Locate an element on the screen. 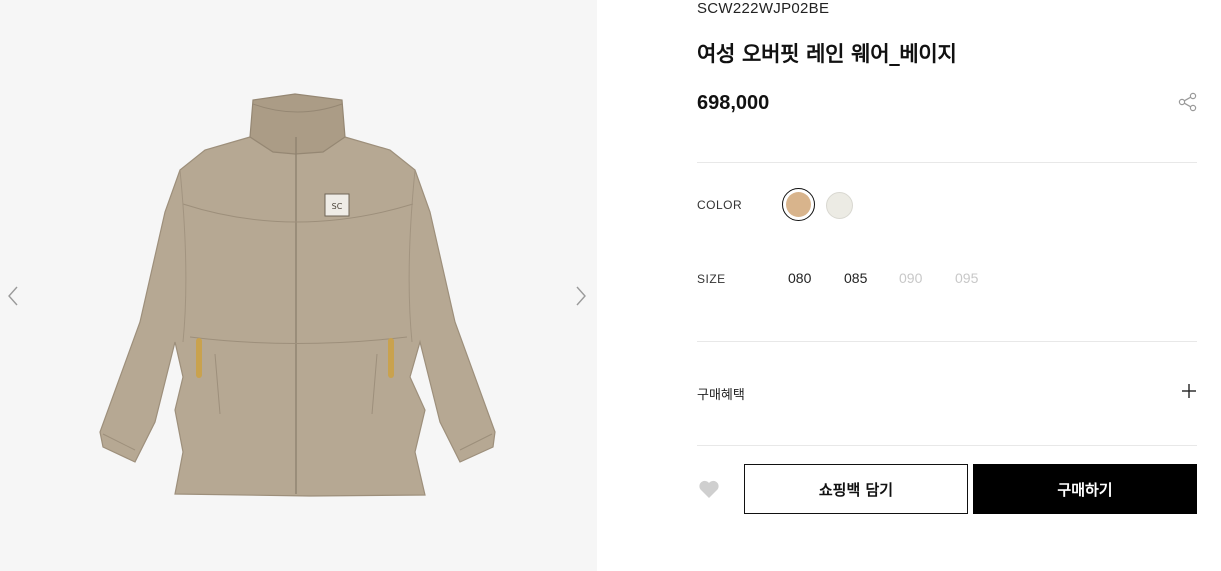 Image resolution: width=1221 pixels, height=571 pixels. share-icon is located at coordinates (1187, 102).